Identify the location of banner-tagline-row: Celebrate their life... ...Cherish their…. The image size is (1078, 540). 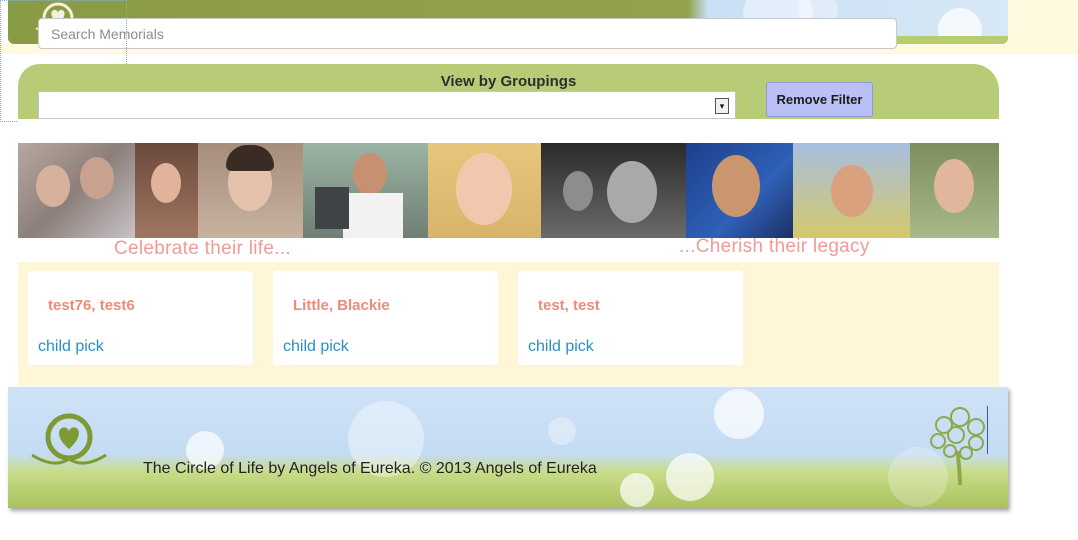
(508, 249).